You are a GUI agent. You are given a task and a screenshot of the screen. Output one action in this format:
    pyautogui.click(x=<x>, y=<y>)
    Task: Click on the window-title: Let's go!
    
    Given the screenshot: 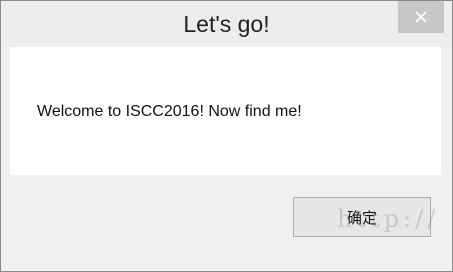 What is the action you would take?
    pyautogui.click(x=226, y=24)
    